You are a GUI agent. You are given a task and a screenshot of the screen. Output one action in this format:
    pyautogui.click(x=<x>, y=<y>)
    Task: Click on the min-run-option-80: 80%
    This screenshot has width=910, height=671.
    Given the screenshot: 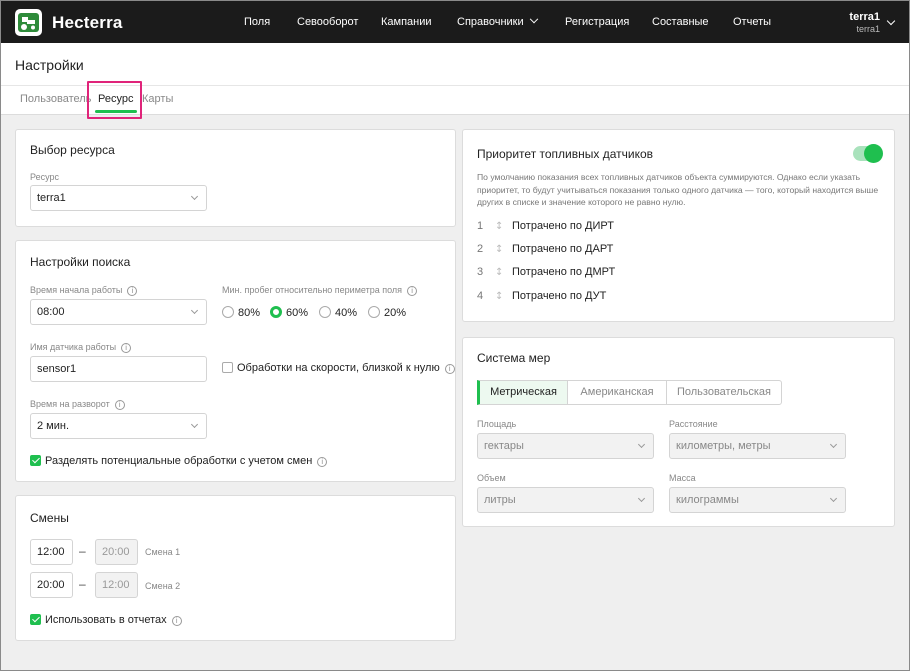 What is the action you would take?
    pyautogui.click(x=249, y=313)
    